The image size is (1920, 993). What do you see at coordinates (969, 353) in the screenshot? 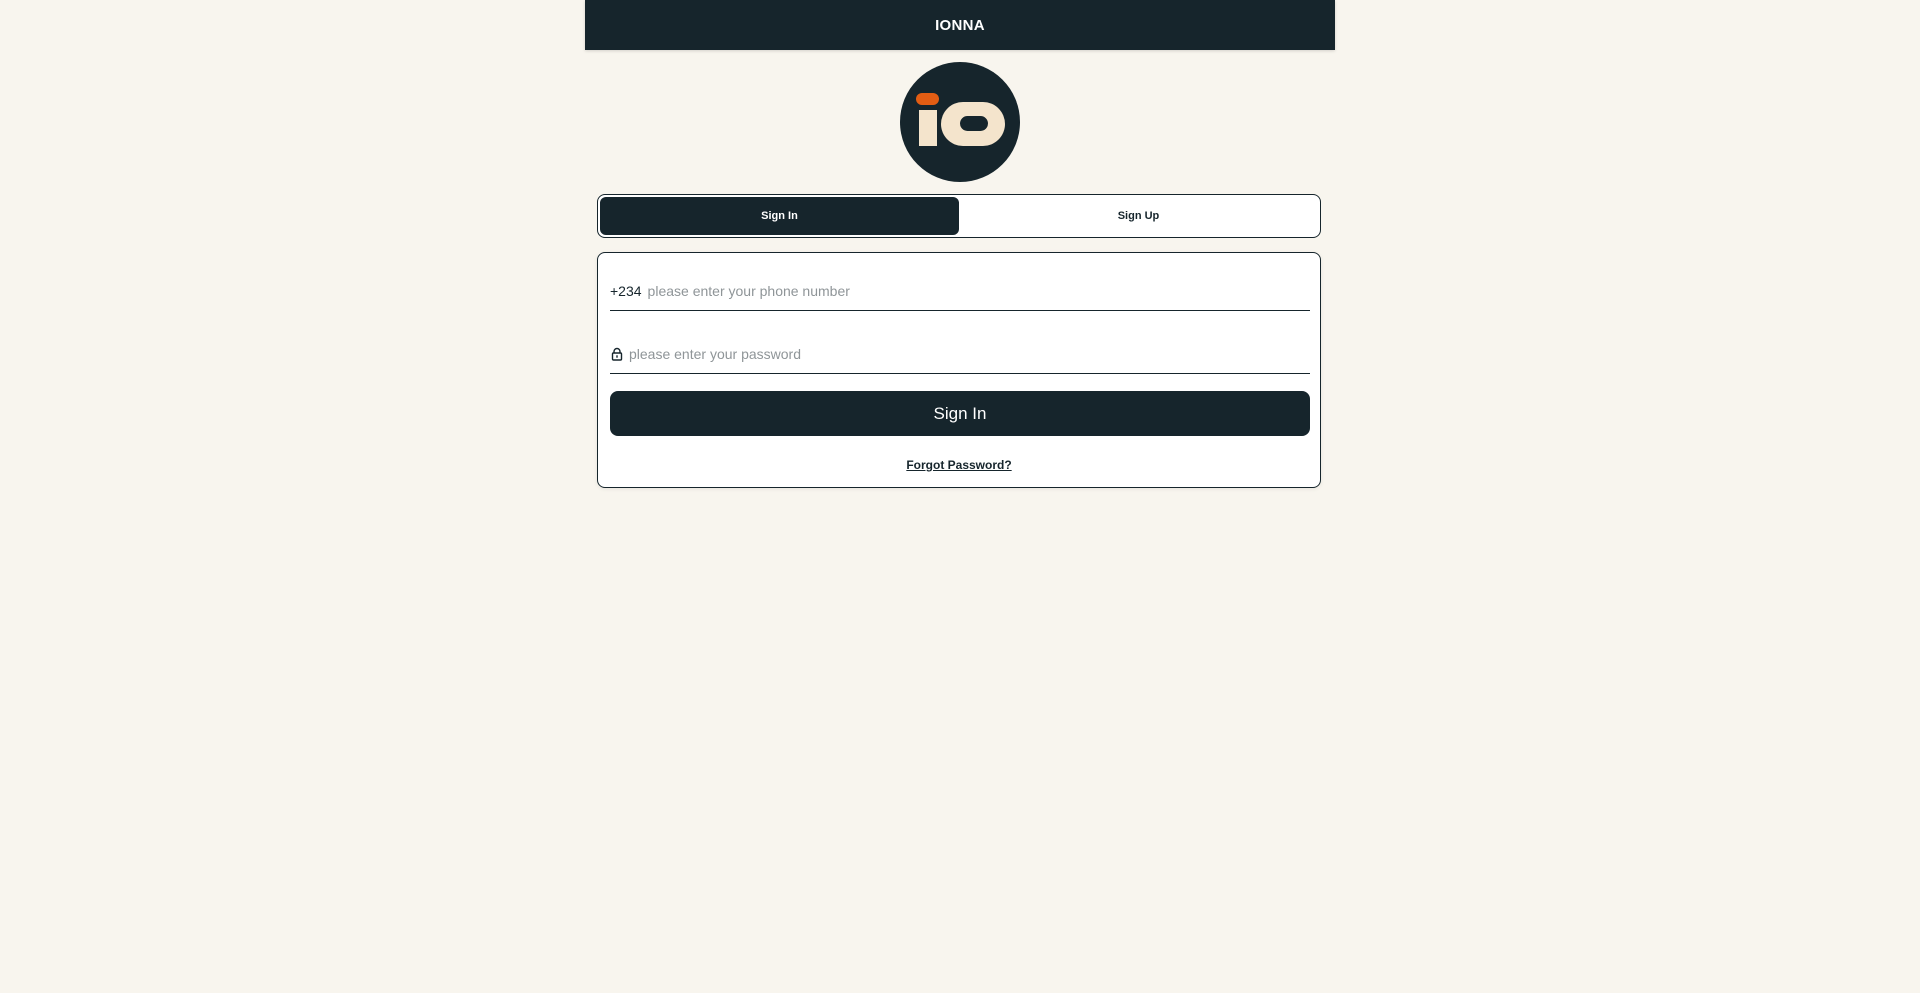
I see `password-input` at bounding box center [969, 353].